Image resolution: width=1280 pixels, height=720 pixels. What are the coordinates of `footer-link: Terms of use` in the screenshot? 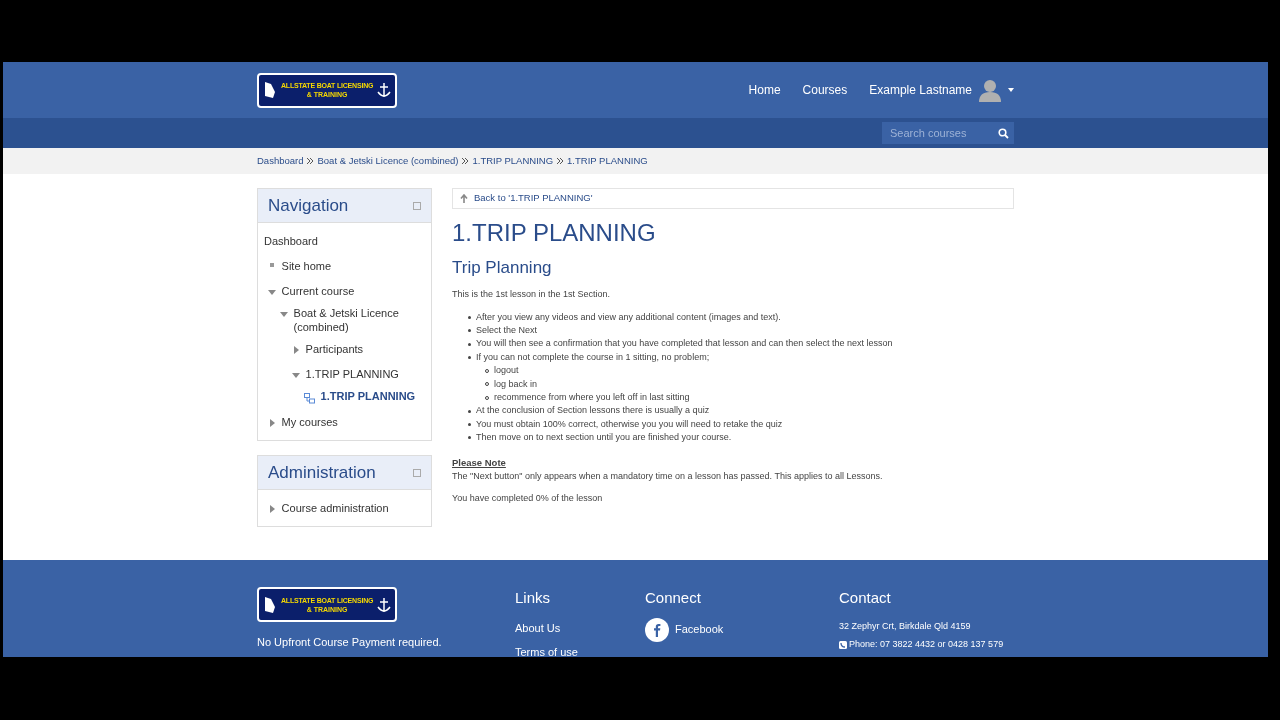 It's located at (580, 650).